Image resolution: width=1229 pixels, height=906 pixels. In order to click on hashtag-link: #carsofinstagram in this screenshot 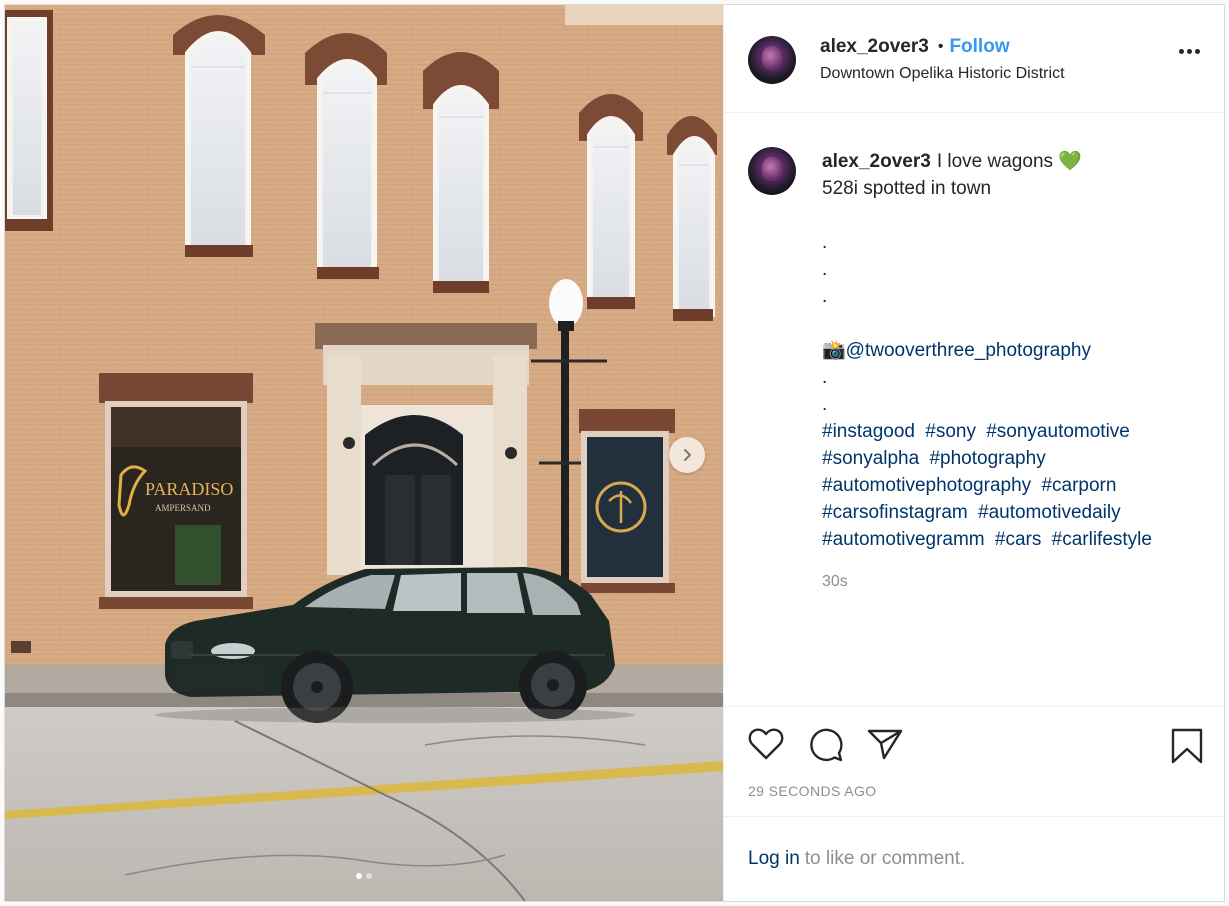, I will do `click(895, 512)`.